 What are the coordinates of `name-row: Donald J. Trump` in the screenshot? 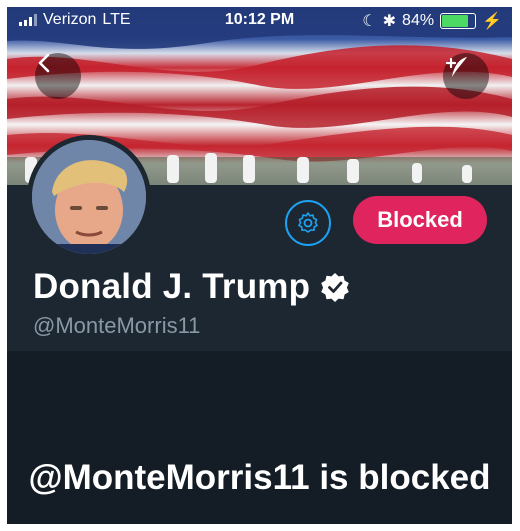 It's located at (191, 287).